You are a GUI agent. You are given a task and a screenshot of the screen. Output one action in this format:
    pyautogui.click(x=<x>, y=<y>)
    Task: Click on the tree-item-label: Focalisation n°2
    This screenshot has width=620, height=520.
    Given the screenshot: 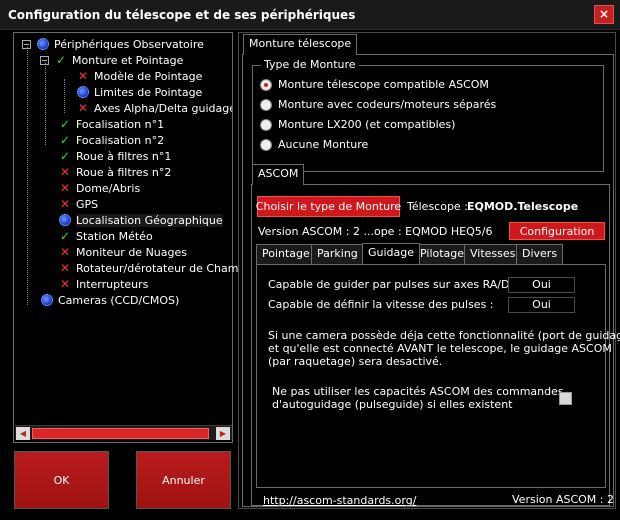 What is the action you would take?
    pyautogui.click(x=120, y=140)
    